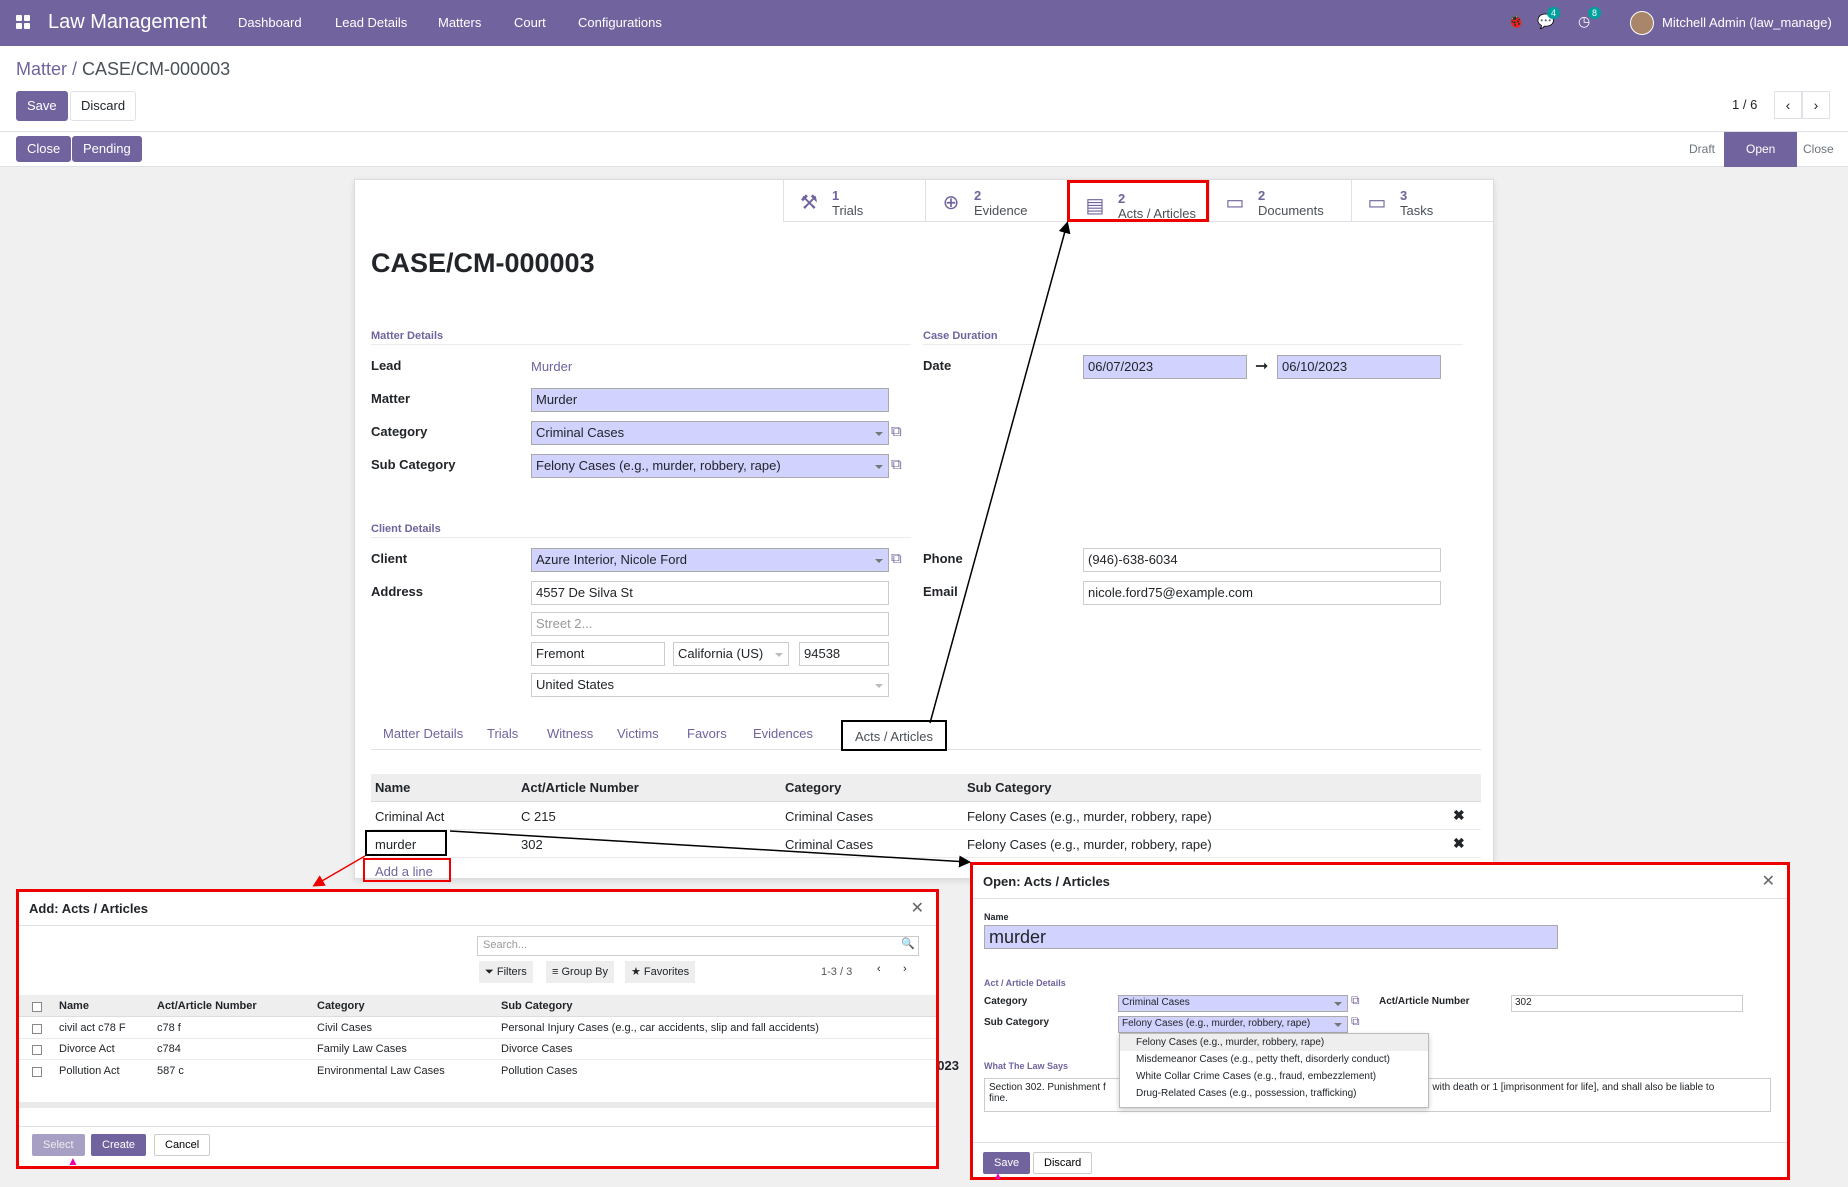 This screenshot has height=1187, width=1848. What do you see at coordinates (783, 733) in the screenshot?
I see `tab-evidences: Evidences` at bounding box center [783, 733].